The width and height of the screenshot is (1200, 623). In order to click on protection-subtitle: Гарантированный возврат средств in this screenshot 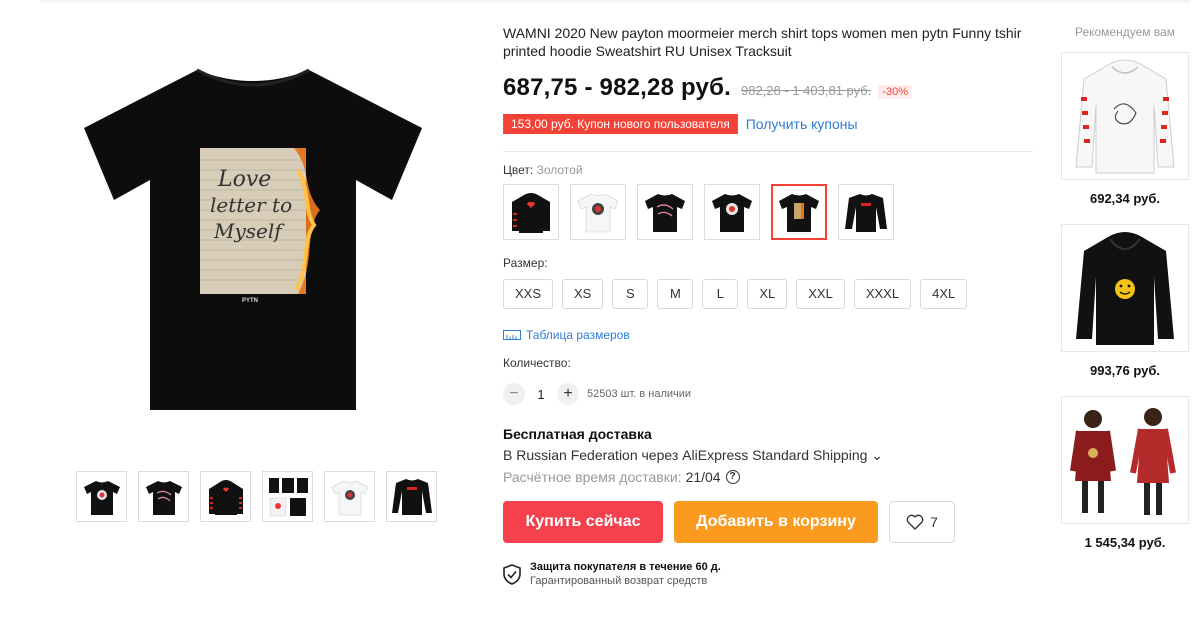, I will do `click(619, 581)`.